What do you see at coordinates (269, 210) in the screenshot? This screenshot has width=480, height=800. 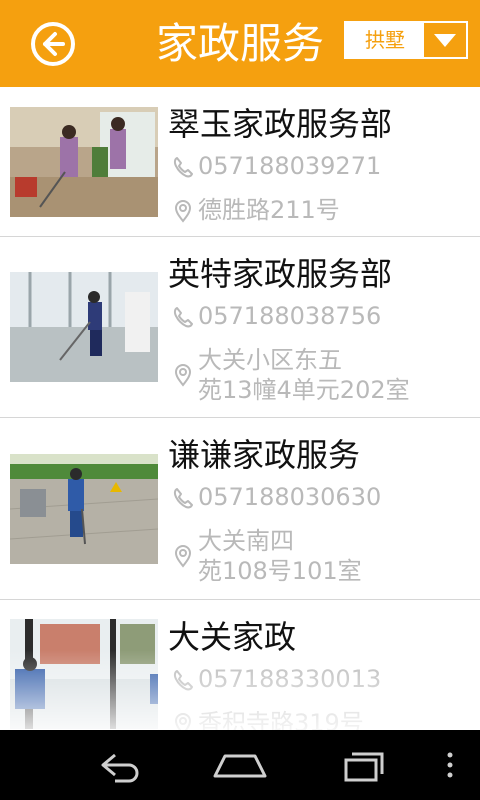 I see `address-line: 德胜路211号` at bounding box center [269, 210].